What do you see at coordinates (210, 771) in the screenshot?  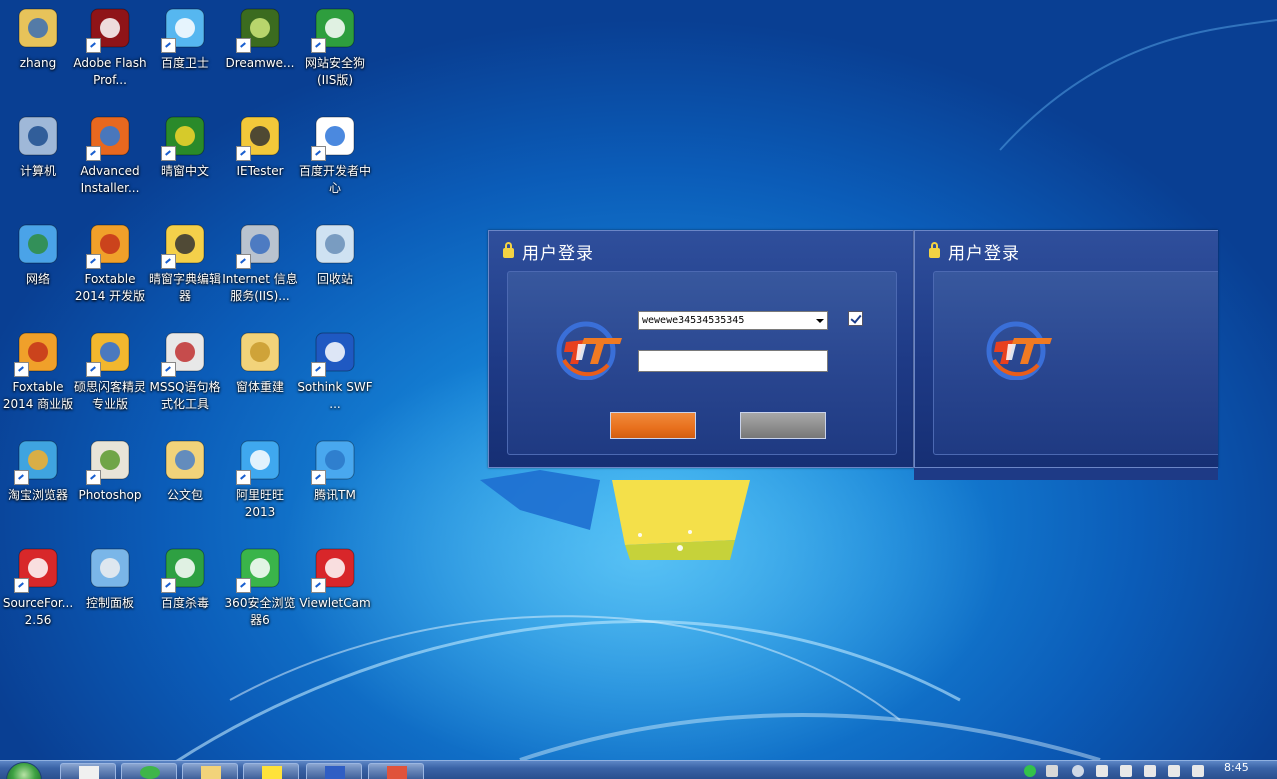 I see `taskbar-app-explorer` at bounding box center [210, 771].